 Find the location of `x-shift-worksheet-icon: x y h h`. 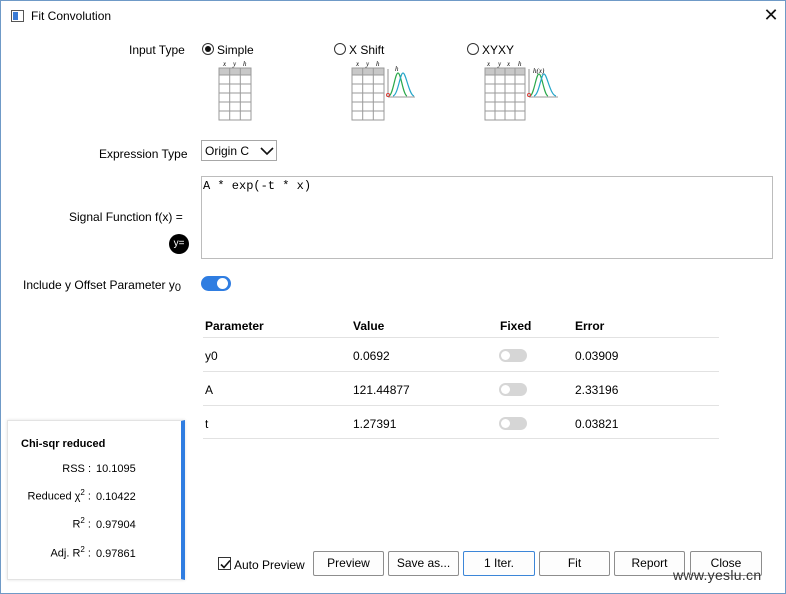

x-shift-worksheet-icon: x y h h is located at coordinates (383, 90).